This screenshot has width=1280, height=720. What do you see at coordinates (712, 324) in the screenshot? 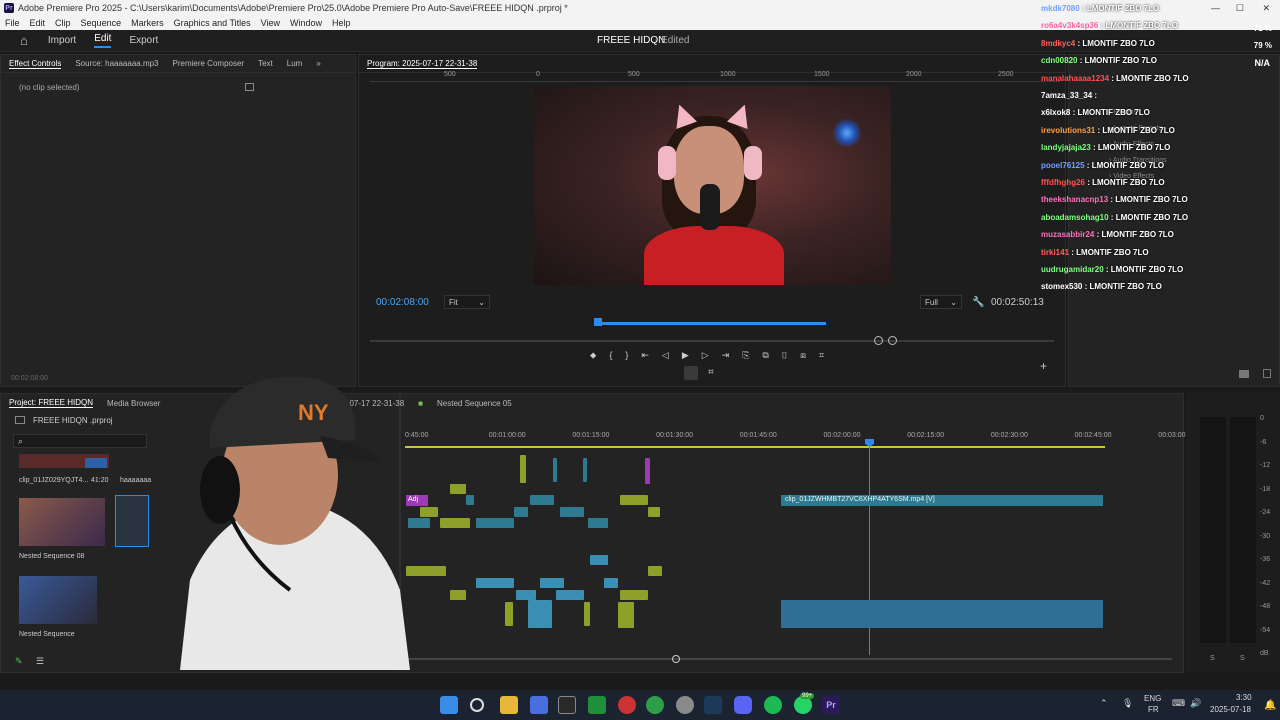
I see `program-scrubber` at bounding box center [712, 324].